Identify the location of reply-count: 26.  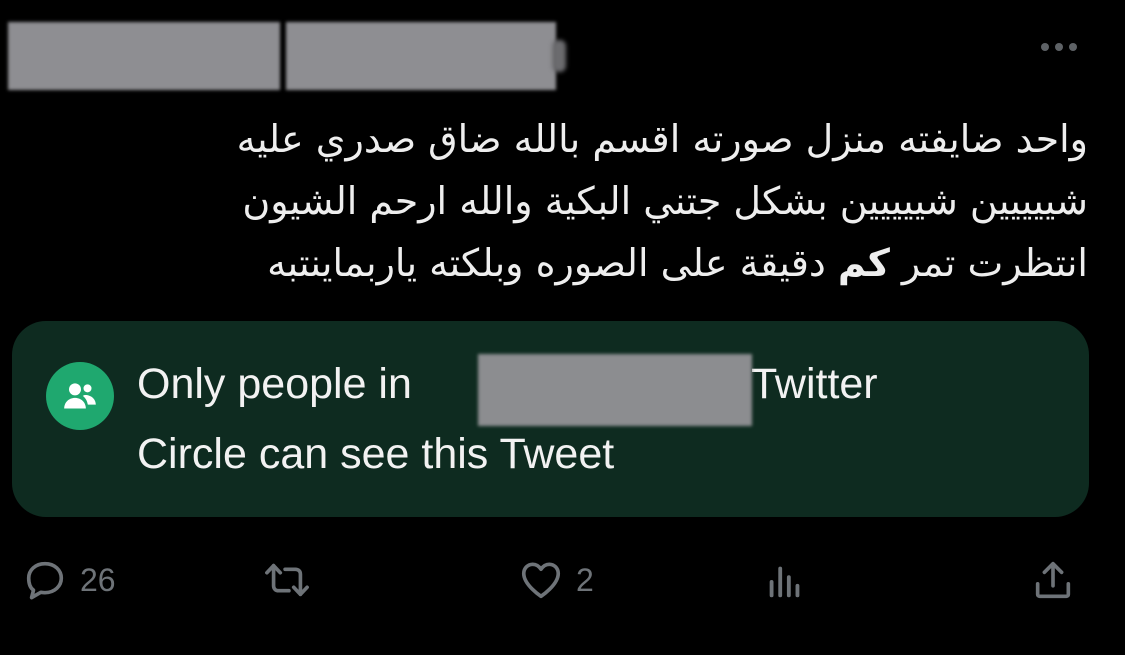
(98, 579).